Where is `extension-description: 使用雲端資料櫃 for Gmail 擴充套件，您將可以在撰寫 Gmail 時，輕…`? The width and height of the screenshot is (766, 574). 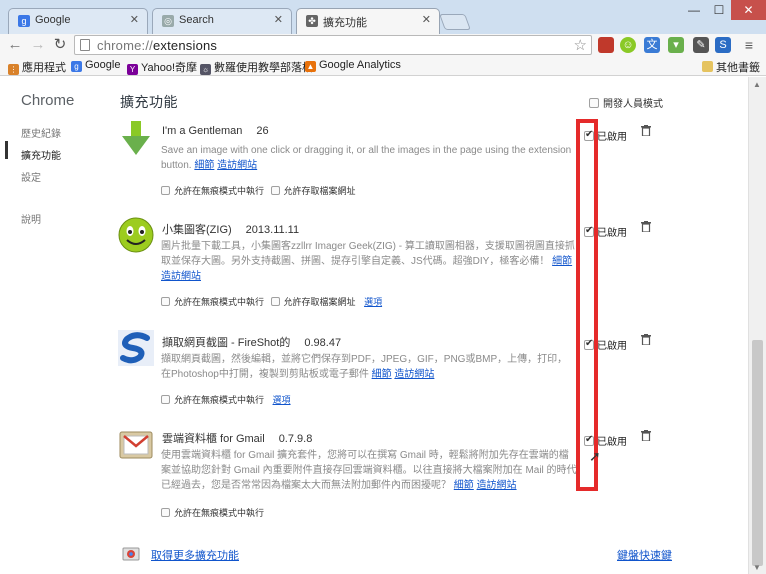
extension-description: 使用雲端資料櫃 for Gmail 擴充套件，您將可以在撰寫 Gmail 時，輕… is located at coordinates (369, 470).